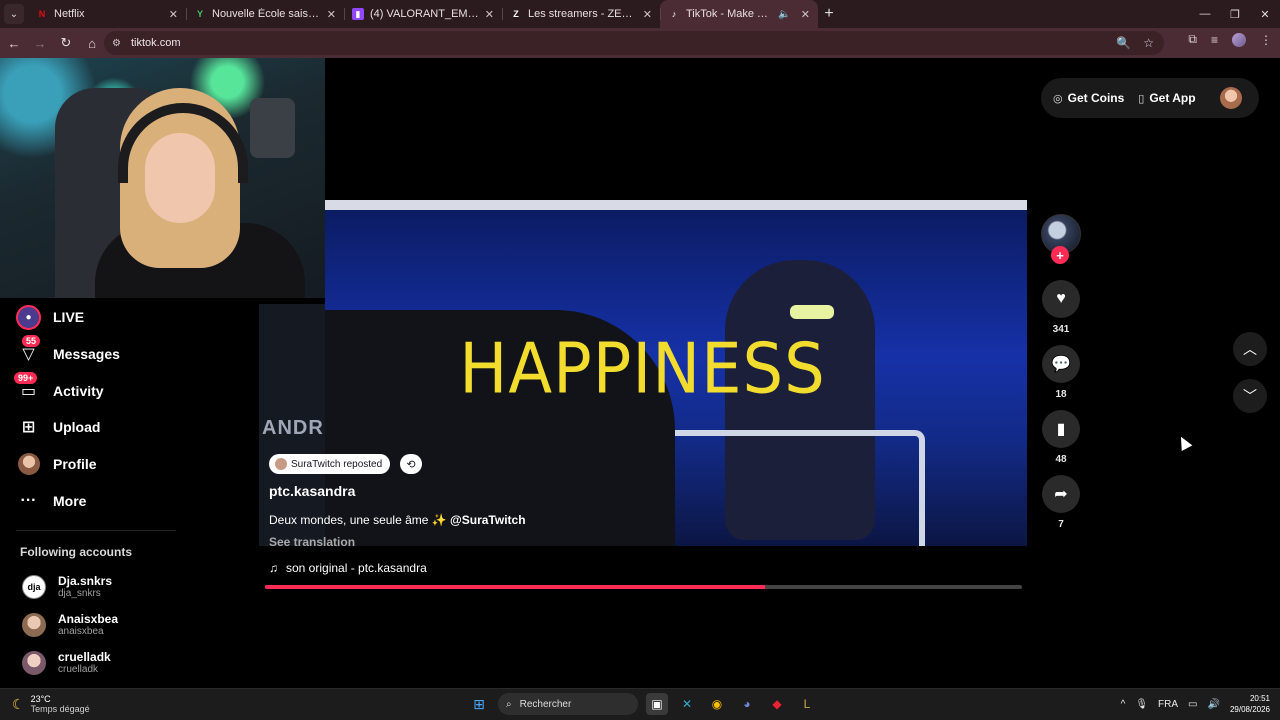 The image size is (1280, 720). I want to click on divider, so click(96, 530).